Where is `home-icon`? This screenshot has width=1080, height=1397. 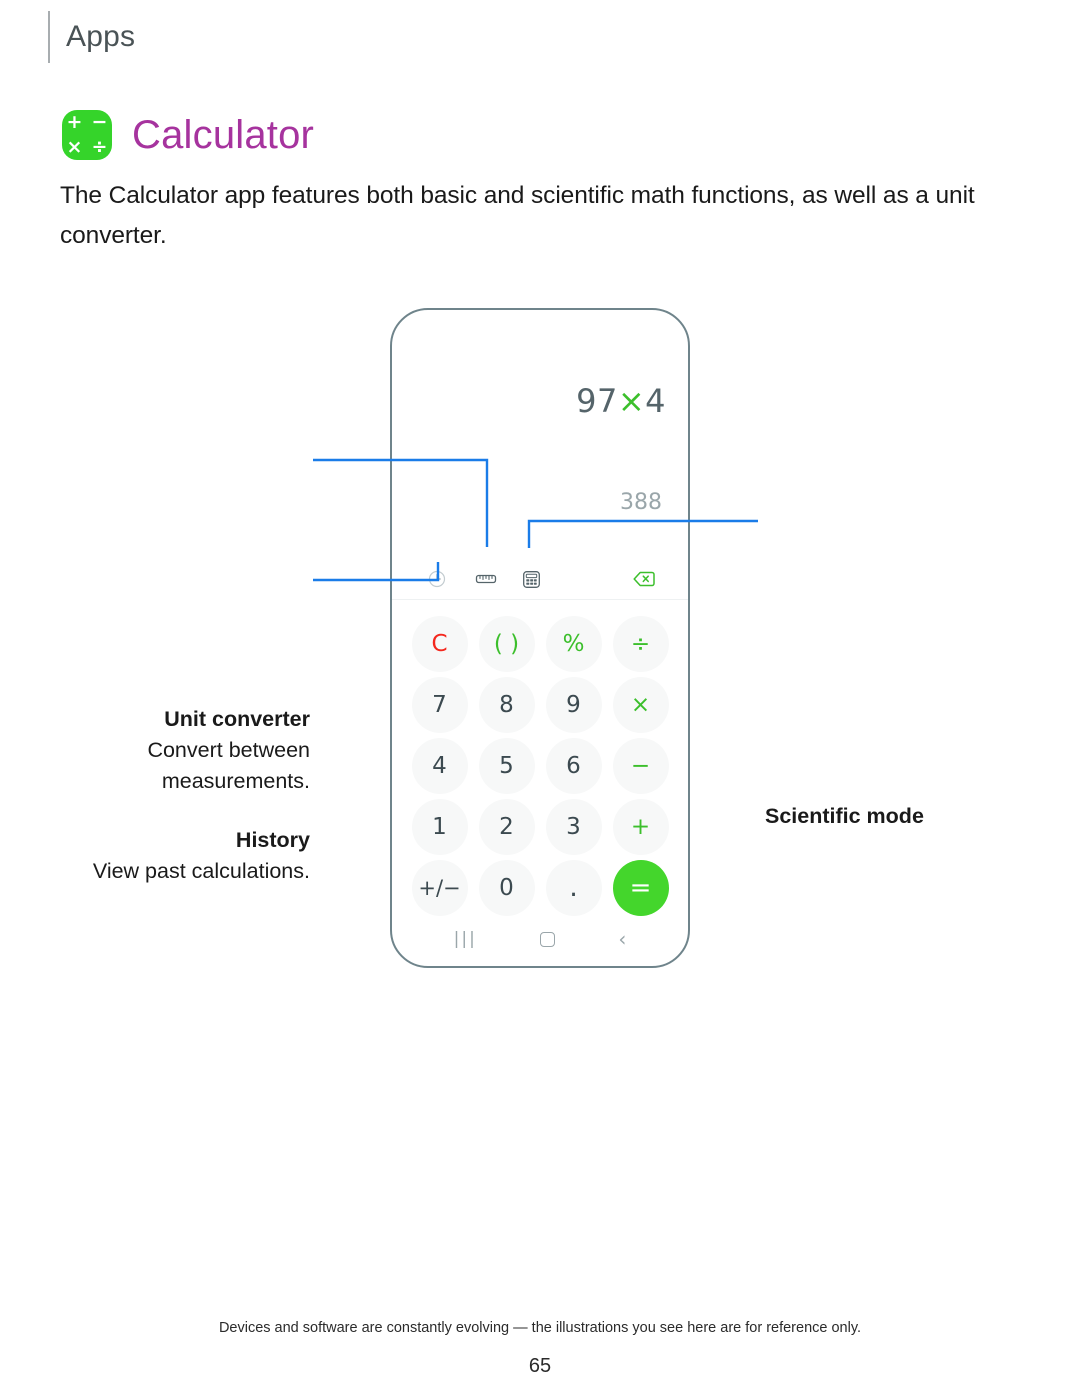
home-icon is located at coordinates (548, 939).